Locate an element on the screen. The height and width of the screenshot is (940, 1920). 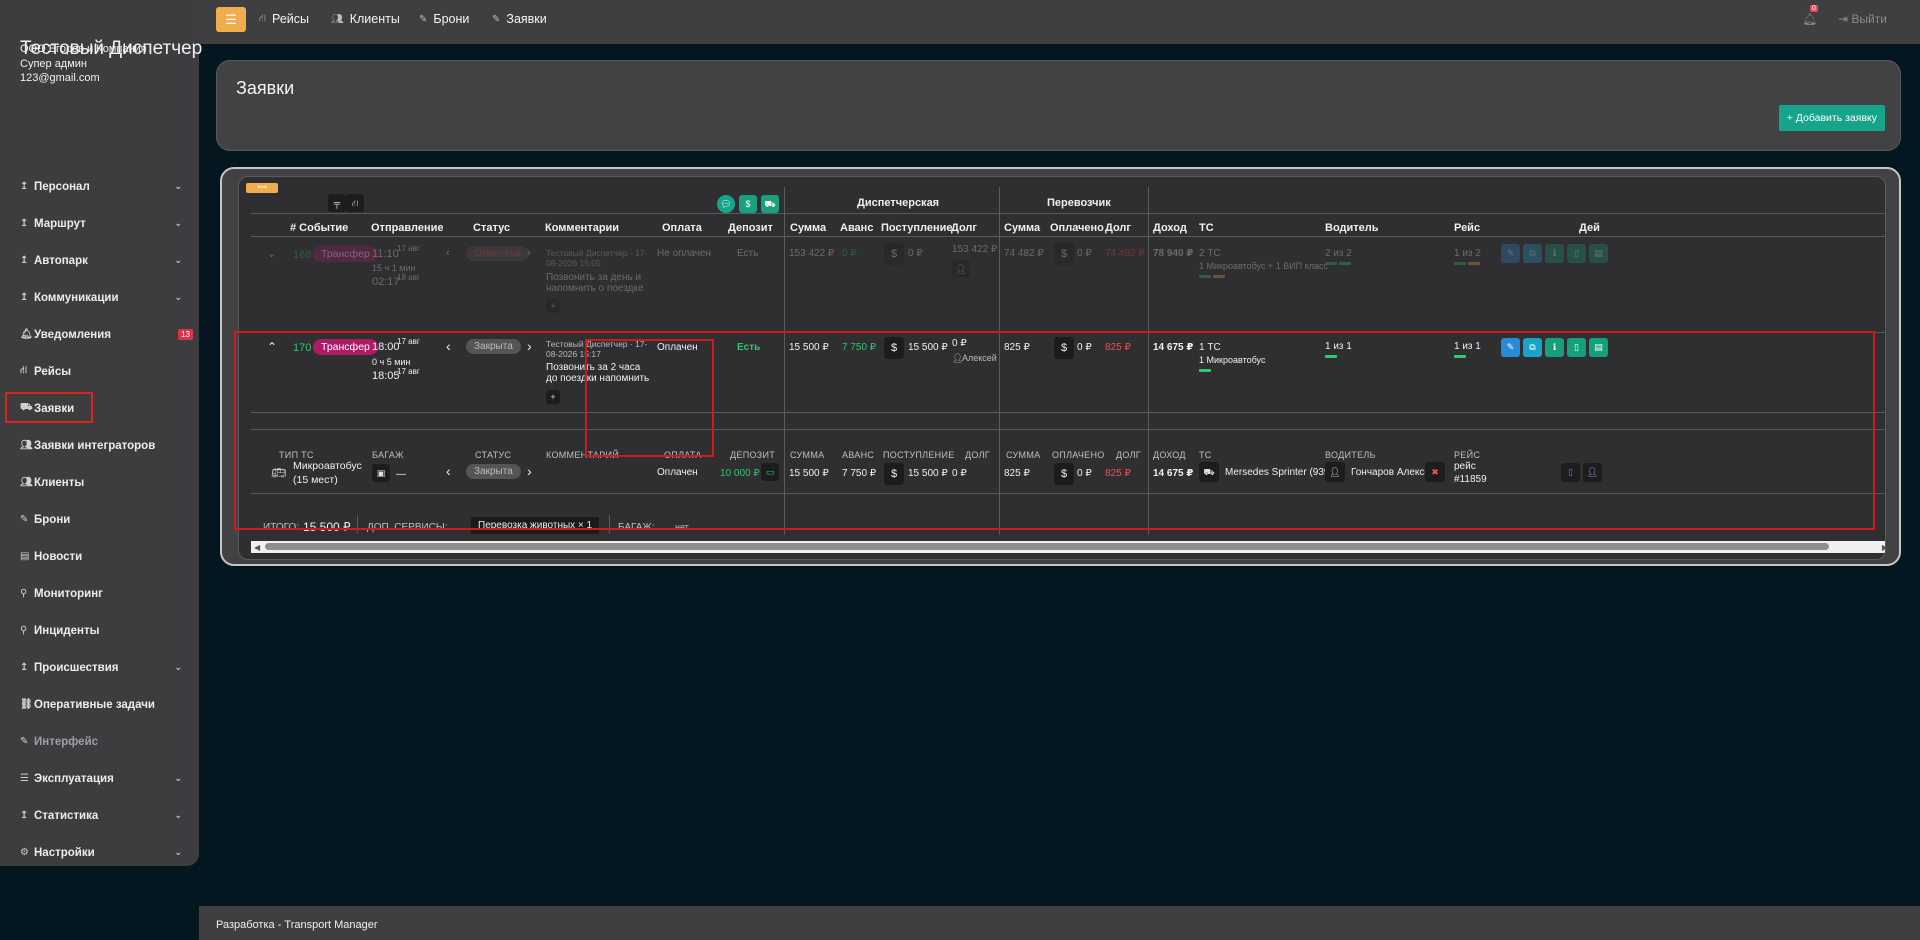
menu-toggle-button: ☰ is located at coordinates (231, 19).